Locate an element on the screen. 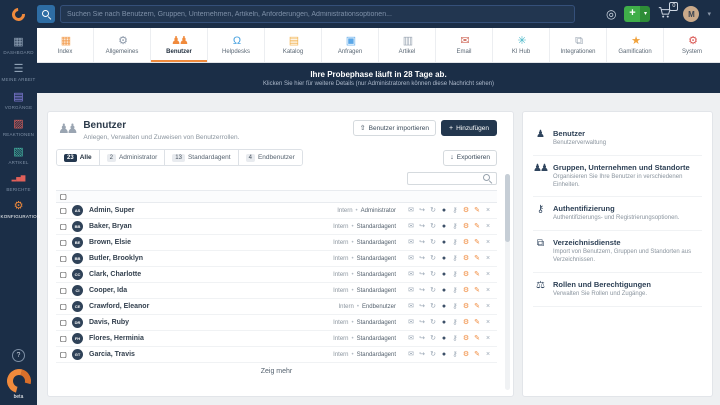 Image resolution: width=720 pixels, height=405 pixels. select-all-checkbox is located at coordinates (63, 196).